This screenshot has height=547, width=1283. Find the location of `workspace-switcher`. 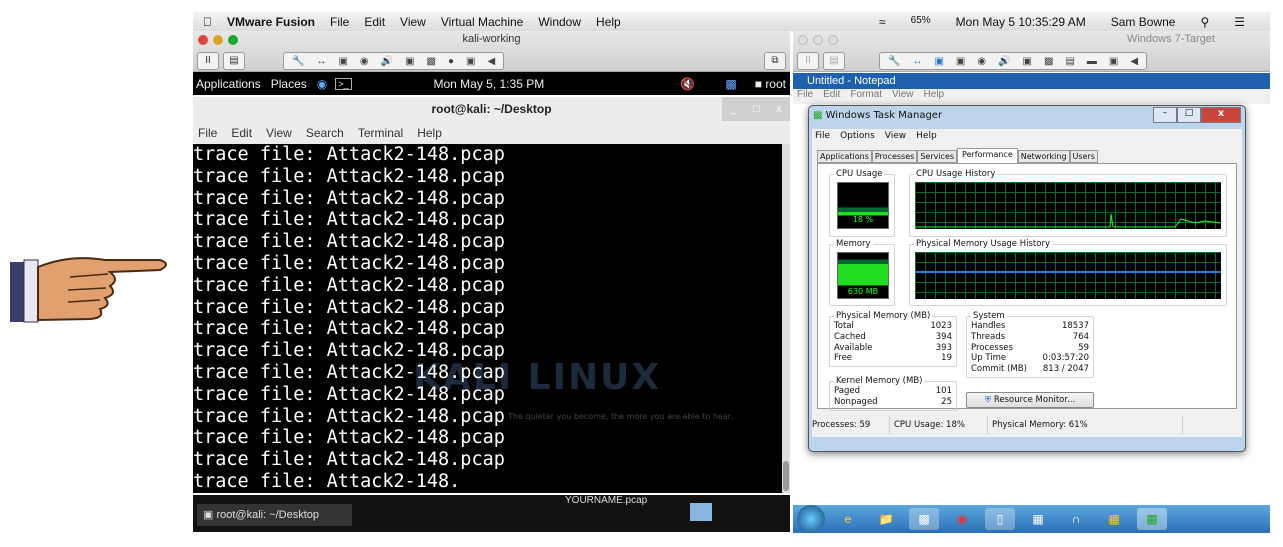

workspace-switcher is located at coordinates (701, 512).